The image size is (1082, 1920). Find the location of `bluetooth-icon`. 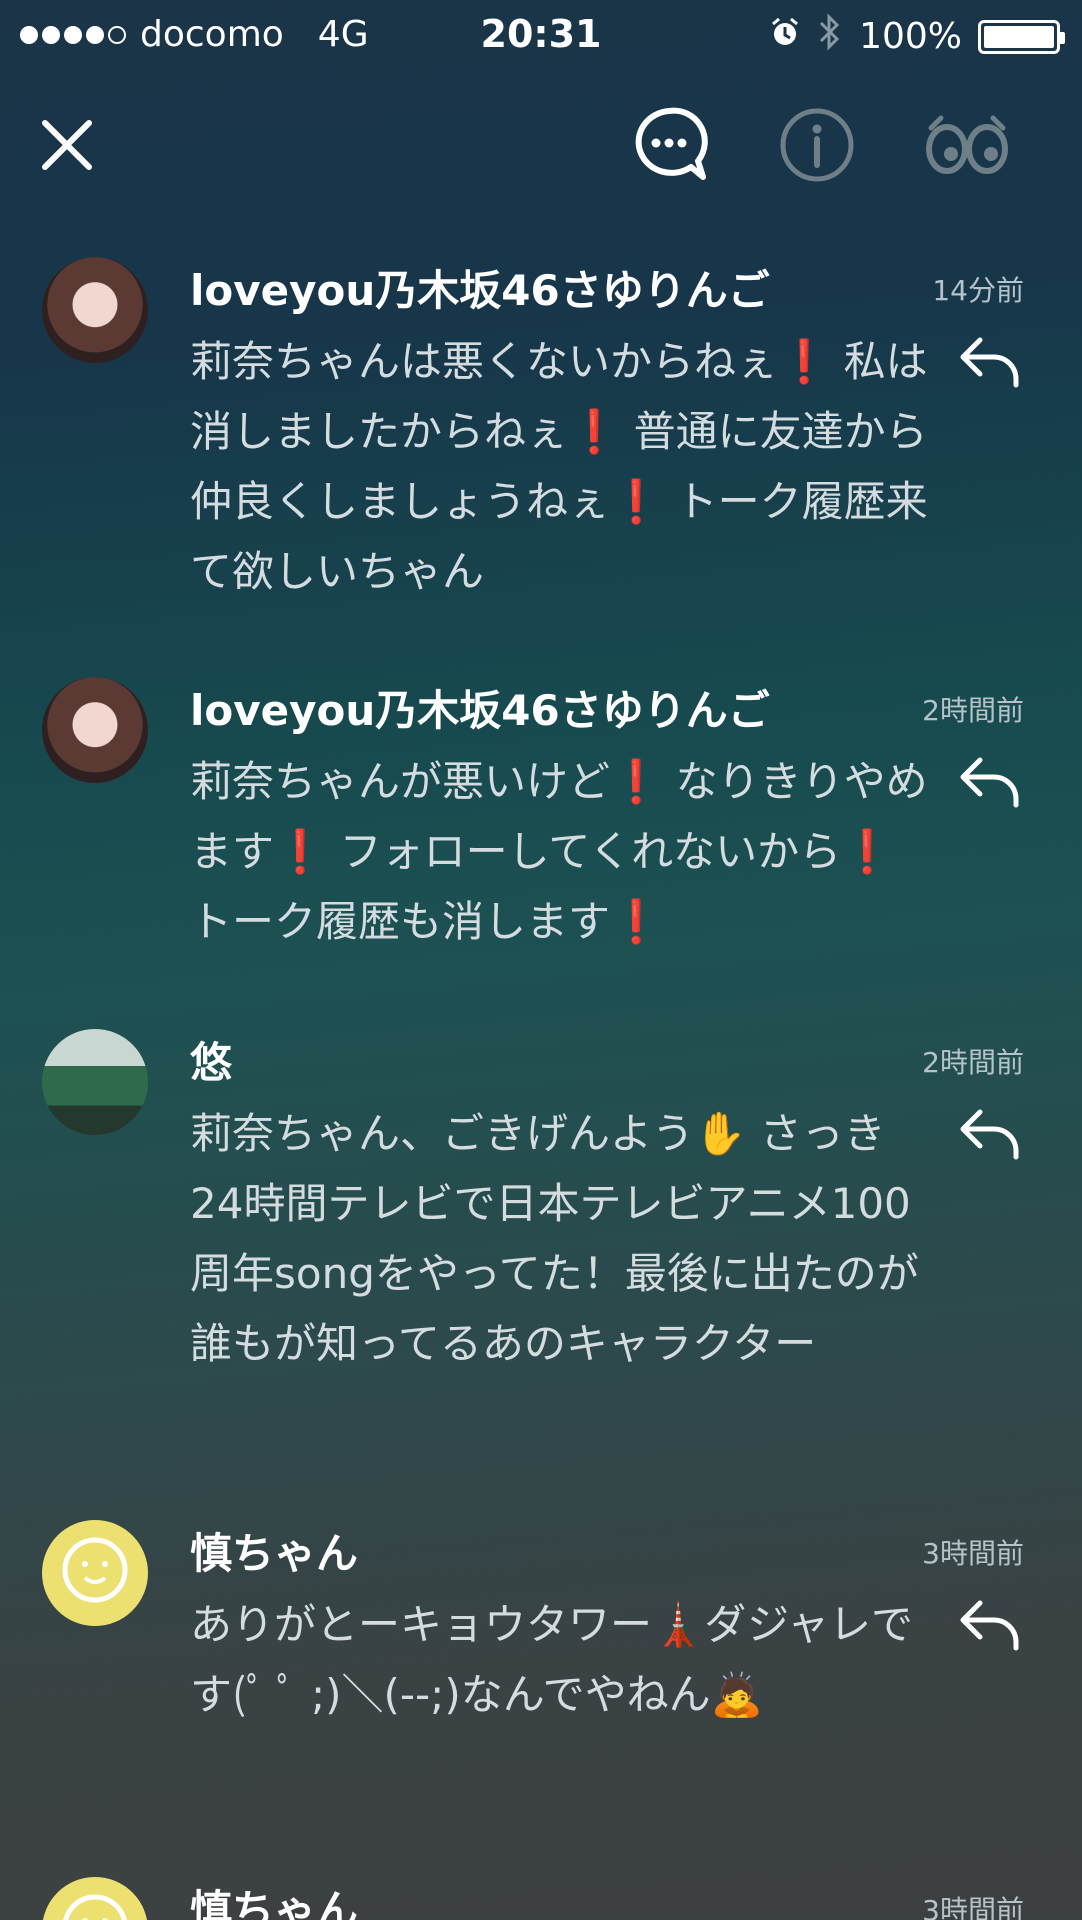

bluetooth-icon is located at coordinates (830, 36).